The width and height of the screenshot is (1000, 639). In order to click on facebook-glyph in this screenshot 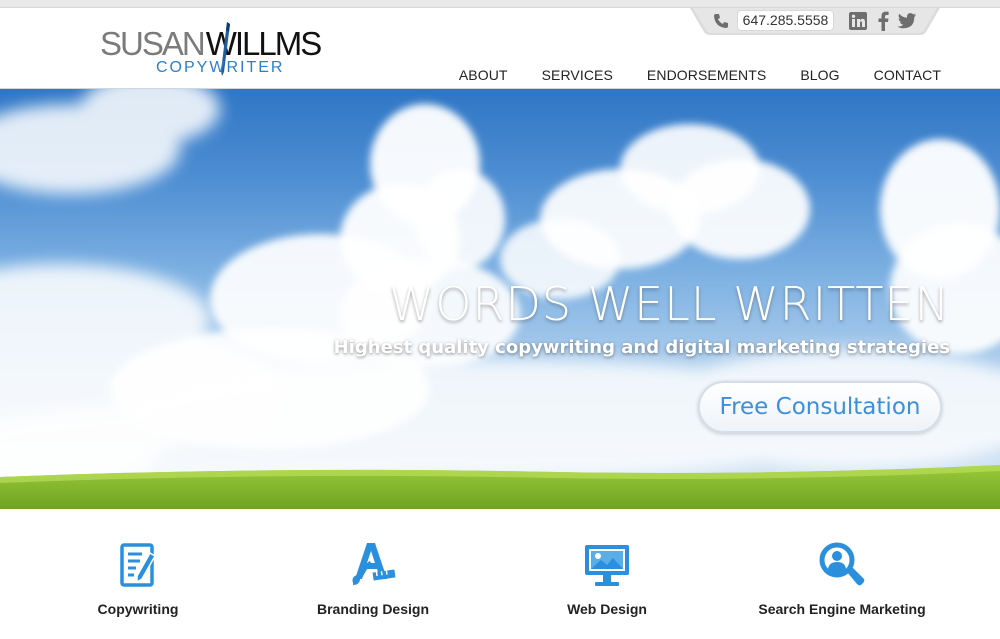, I will do `click(883, 21)`.